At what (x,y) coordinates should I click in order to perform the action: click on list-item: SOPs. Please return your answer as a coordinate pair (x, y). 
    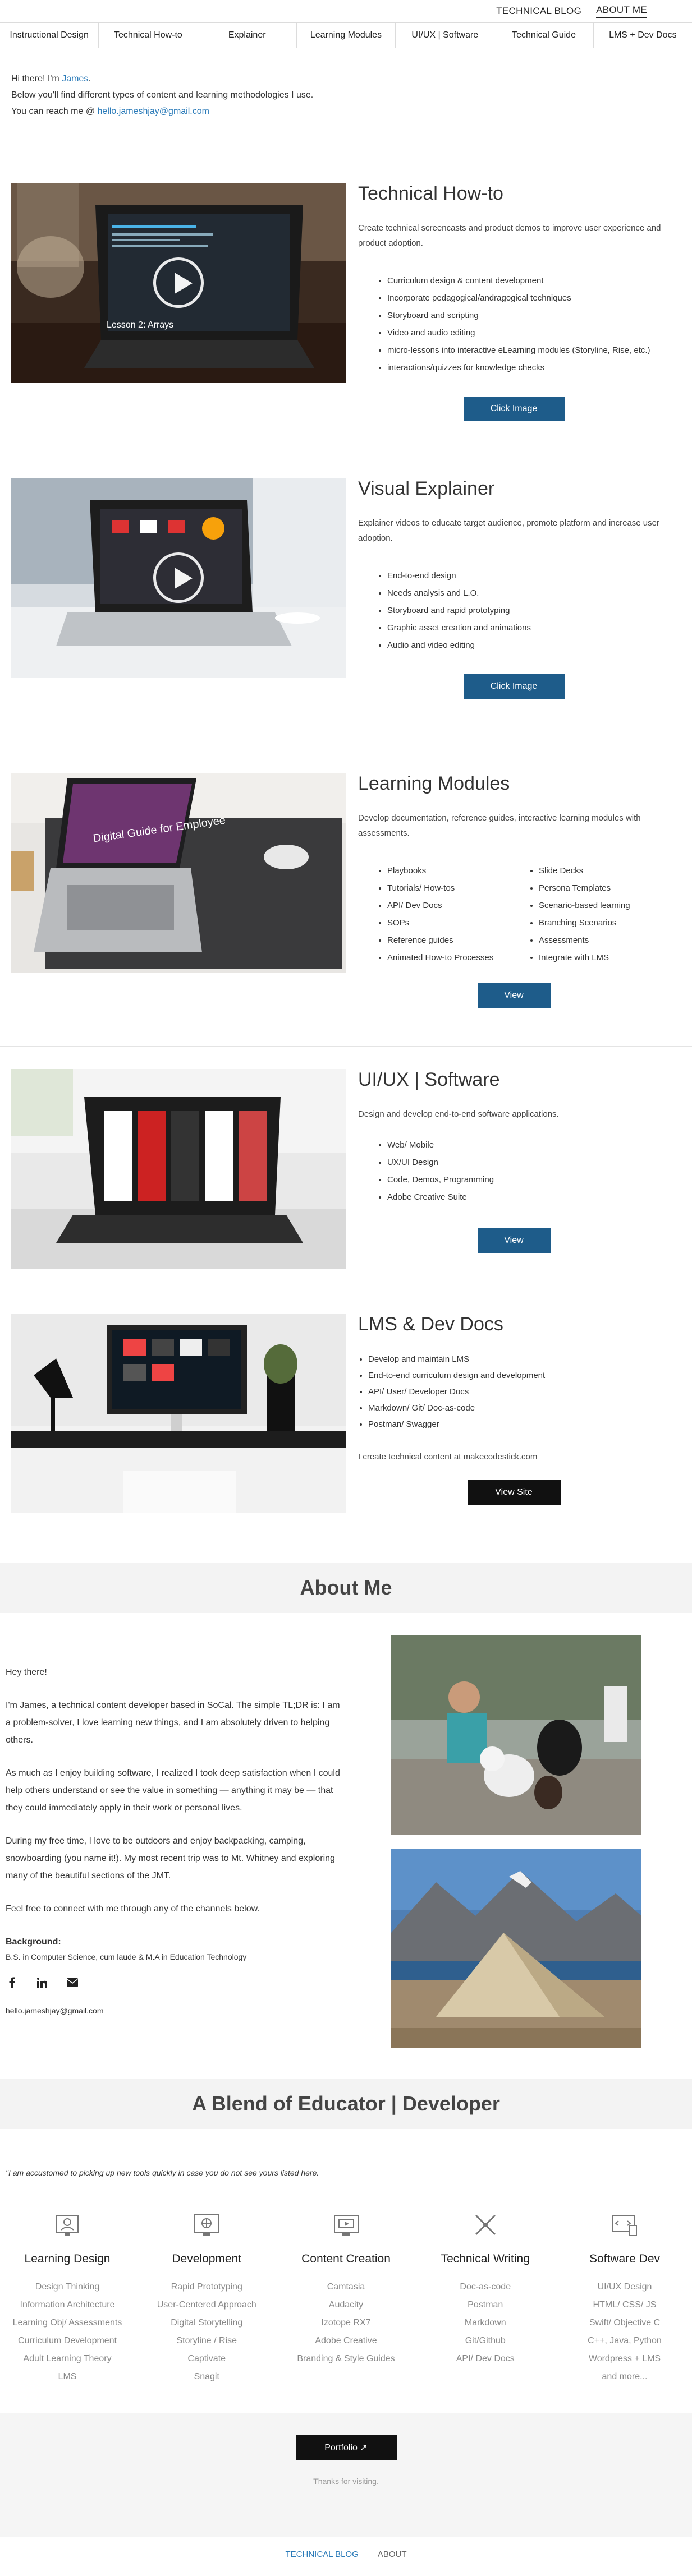
    Looking at the image, I should click on (457, 923).